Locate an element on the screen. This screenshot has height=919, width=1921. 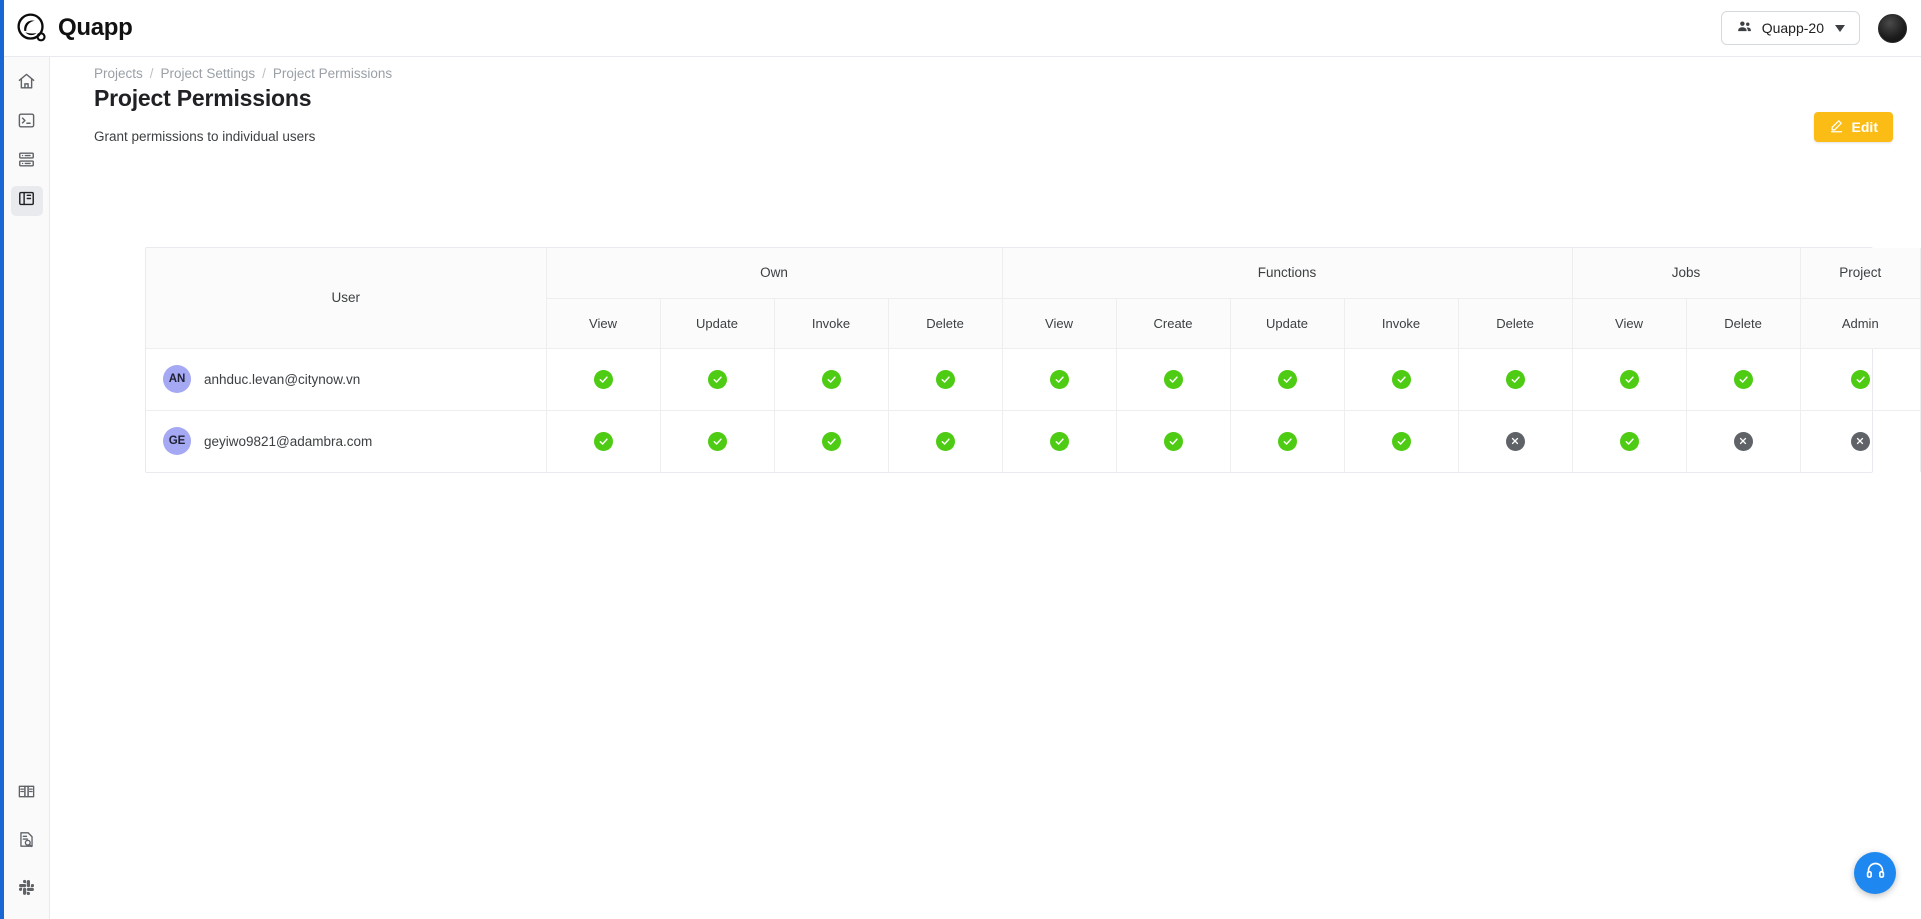
column-header-8-delete: Delete is located at coordinates (1515, 323).